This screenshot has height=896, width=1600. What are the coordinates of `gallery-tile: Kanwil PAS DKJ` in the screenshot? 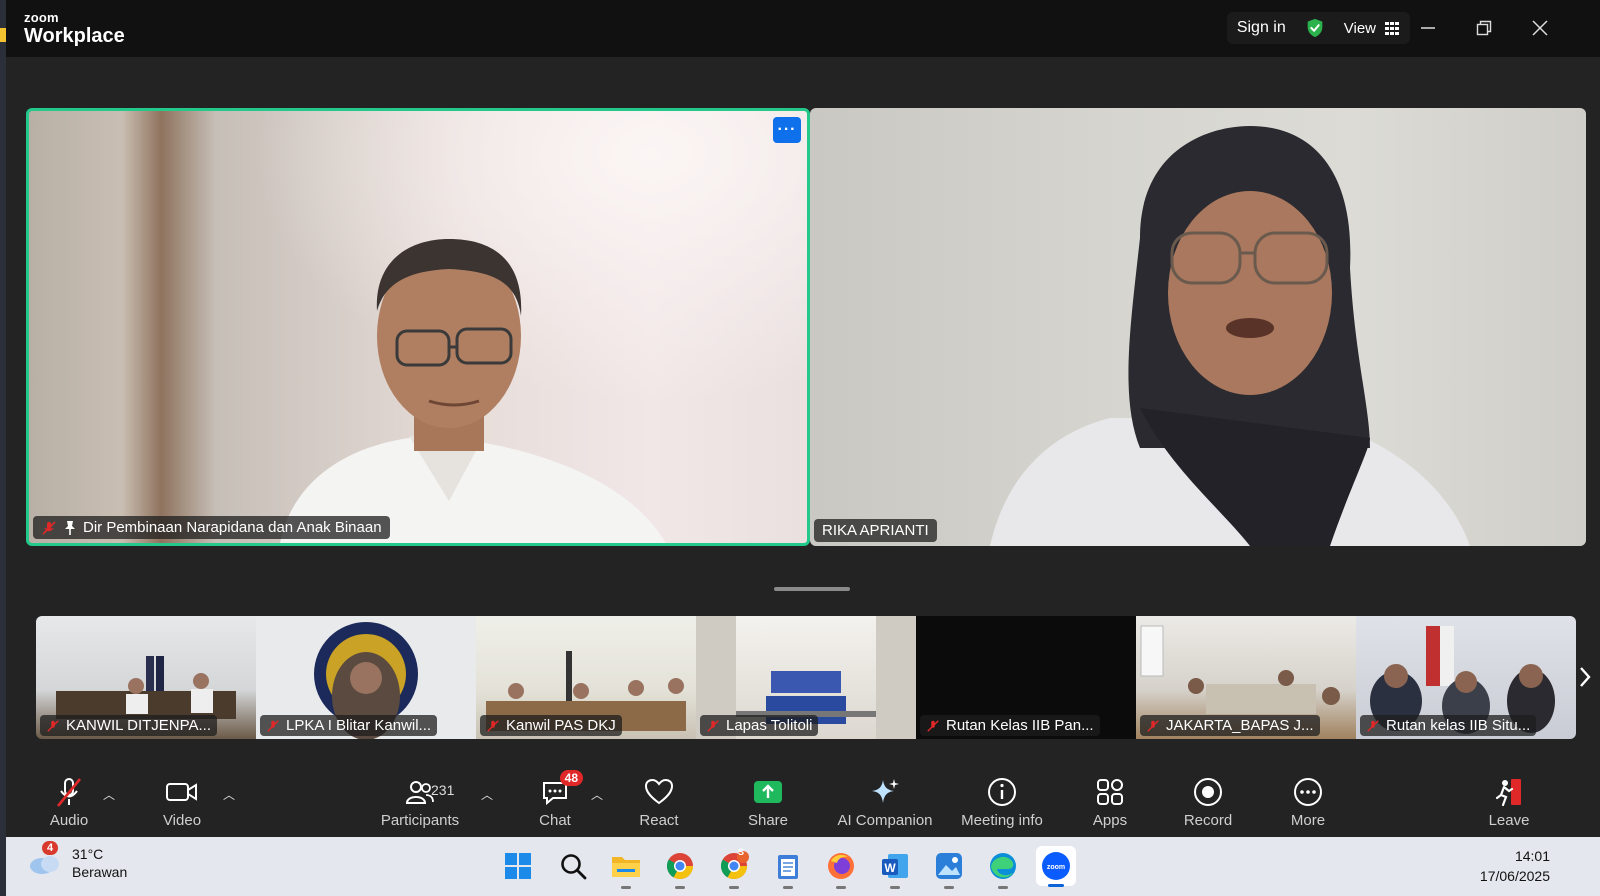 It's located at (586, 677).